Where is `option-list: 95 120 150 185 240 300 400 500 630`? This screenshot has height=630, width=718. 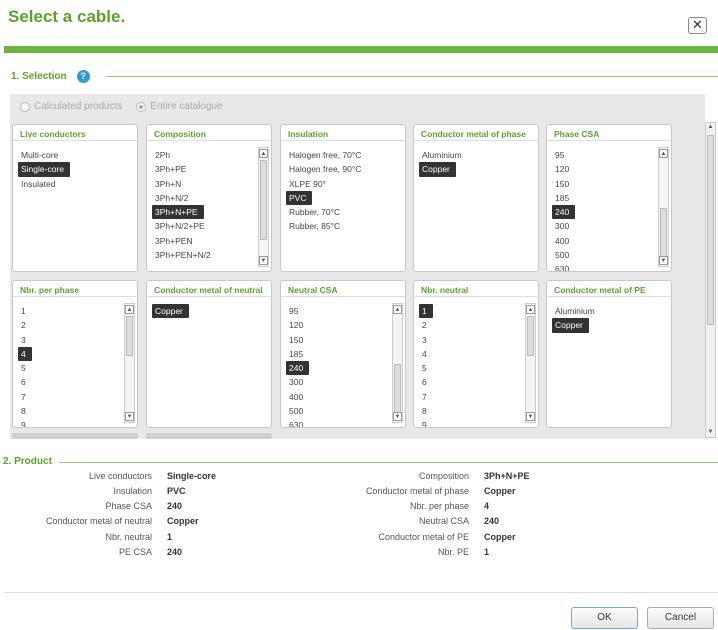
option-list: 95 120 150 185 240 300 400 500 630 is located at coordinates (337, 365).